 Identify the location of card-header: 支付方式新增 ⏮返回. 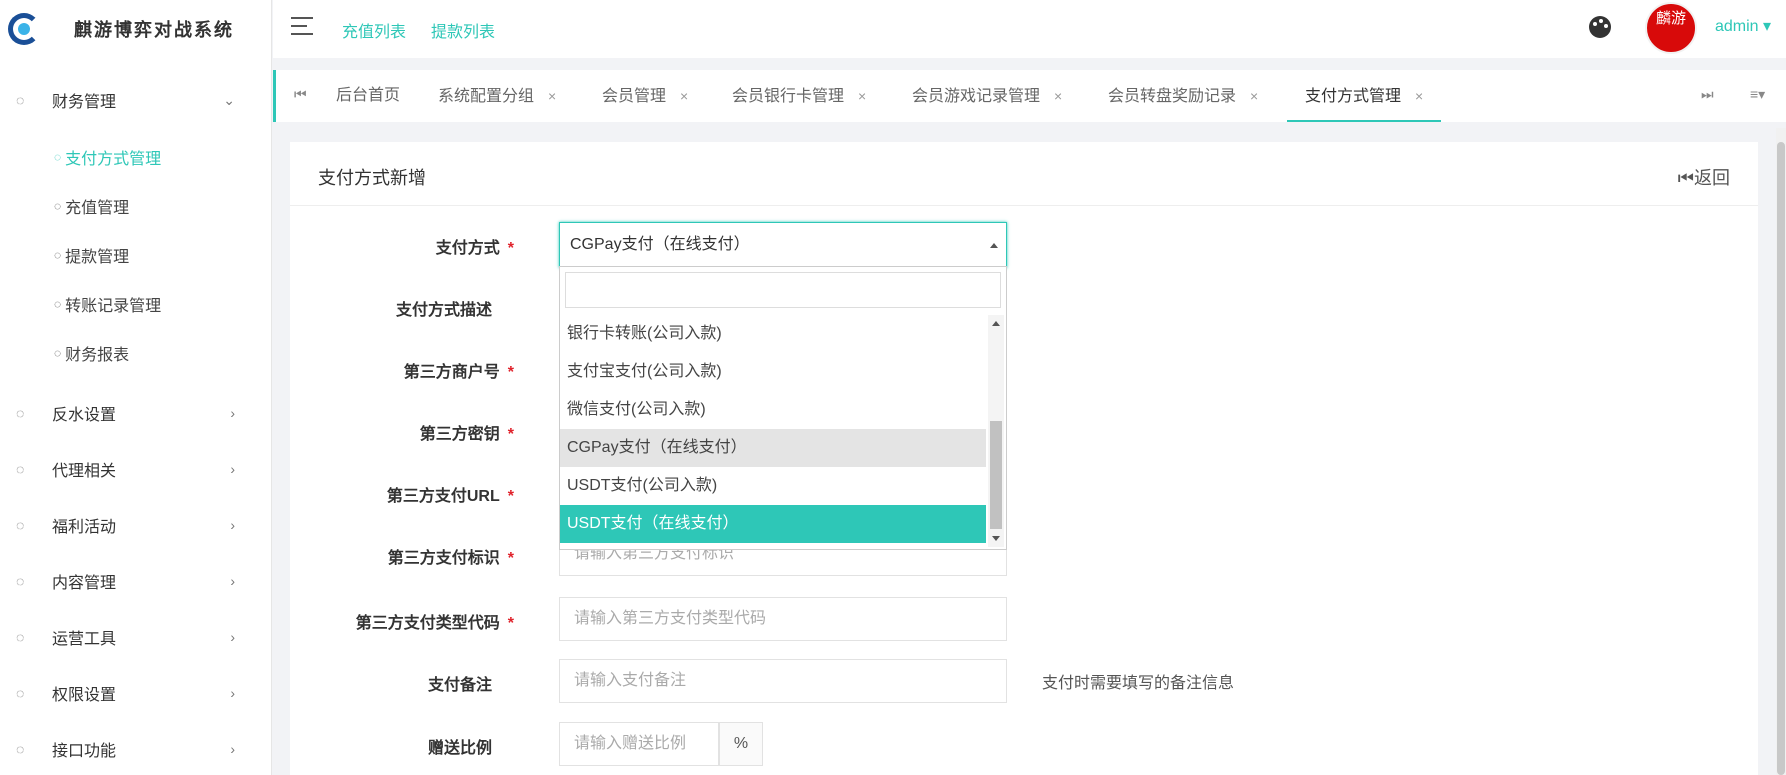
(1024, 174).